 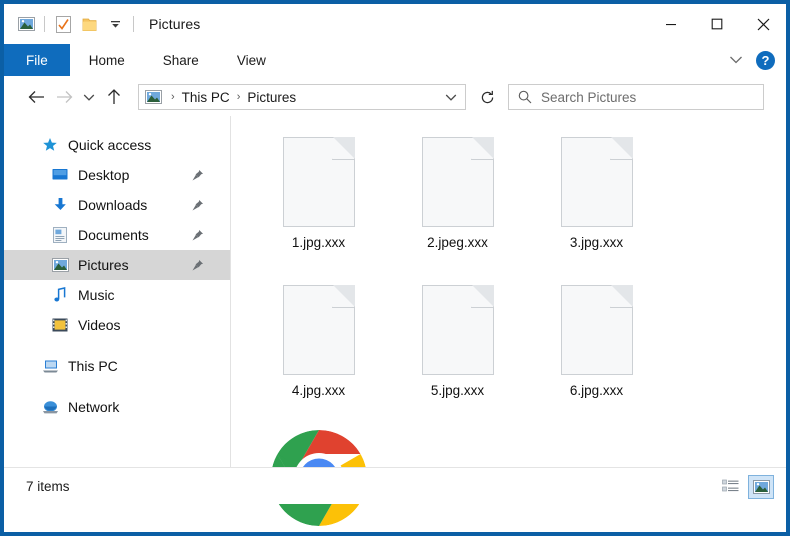 What do you see at coordinates (761, 486) in the screenshot?
I see `large-icons-view-button` at bounding box center [761, 486].